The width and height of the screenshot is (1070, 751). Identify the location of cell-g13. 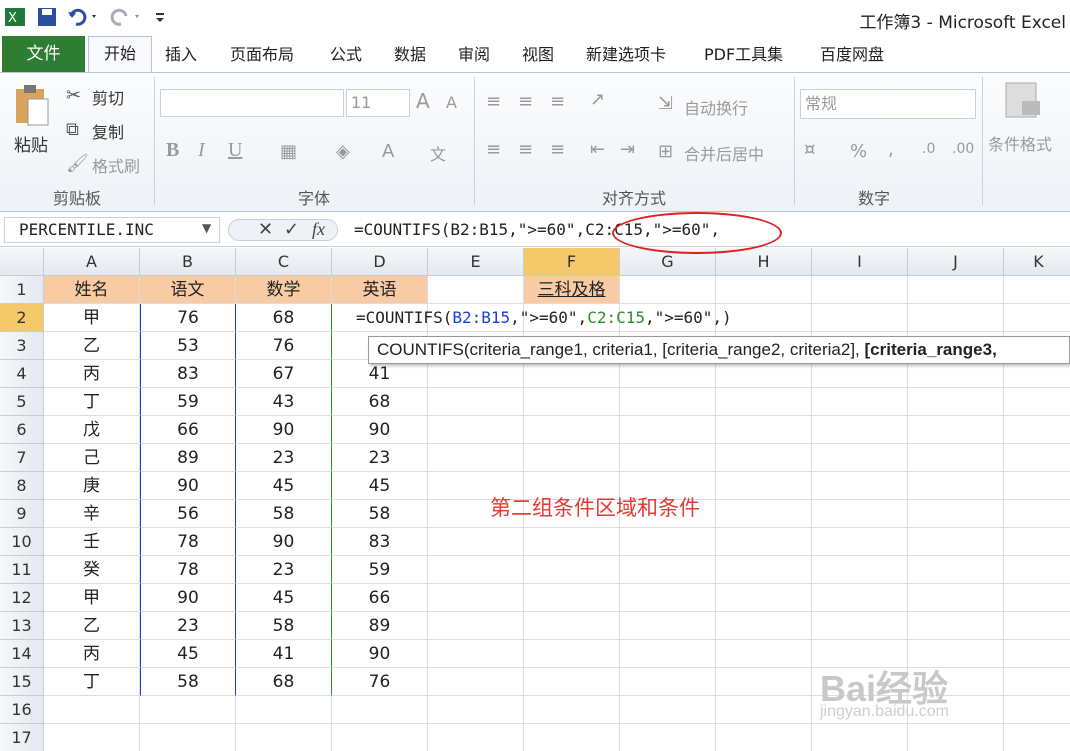
(668, 626).